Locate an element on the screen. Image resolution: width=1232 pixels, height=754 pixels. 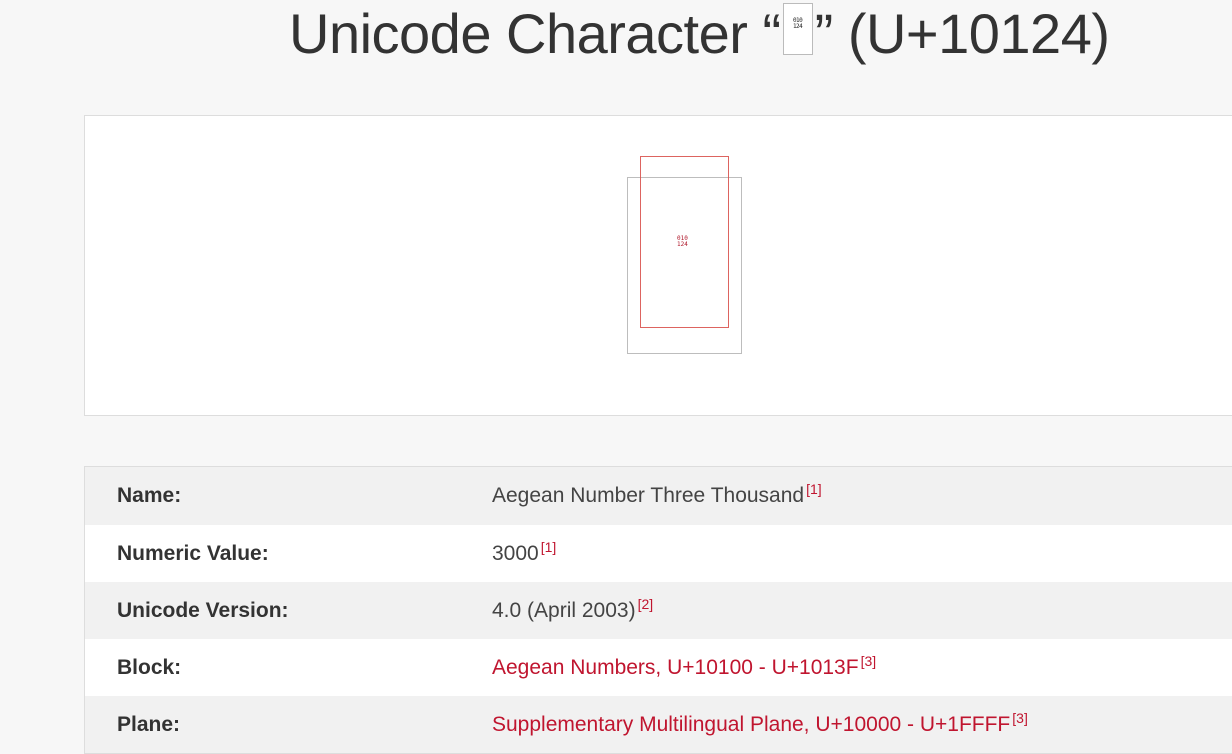
preview-hex-bottom: 124 is located at coordinates (682, 244).